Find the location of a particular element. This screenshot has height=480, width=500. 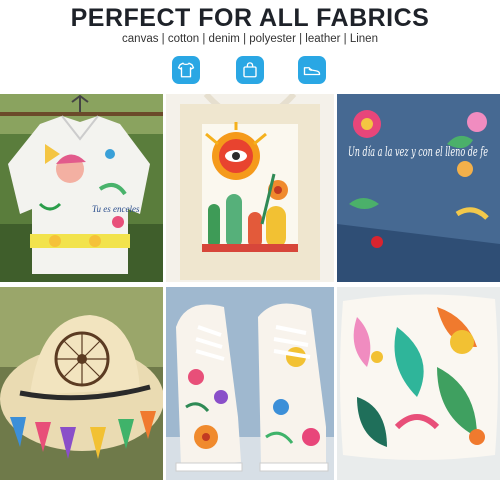

painted-hat-image is located at coordinates (81, 383).